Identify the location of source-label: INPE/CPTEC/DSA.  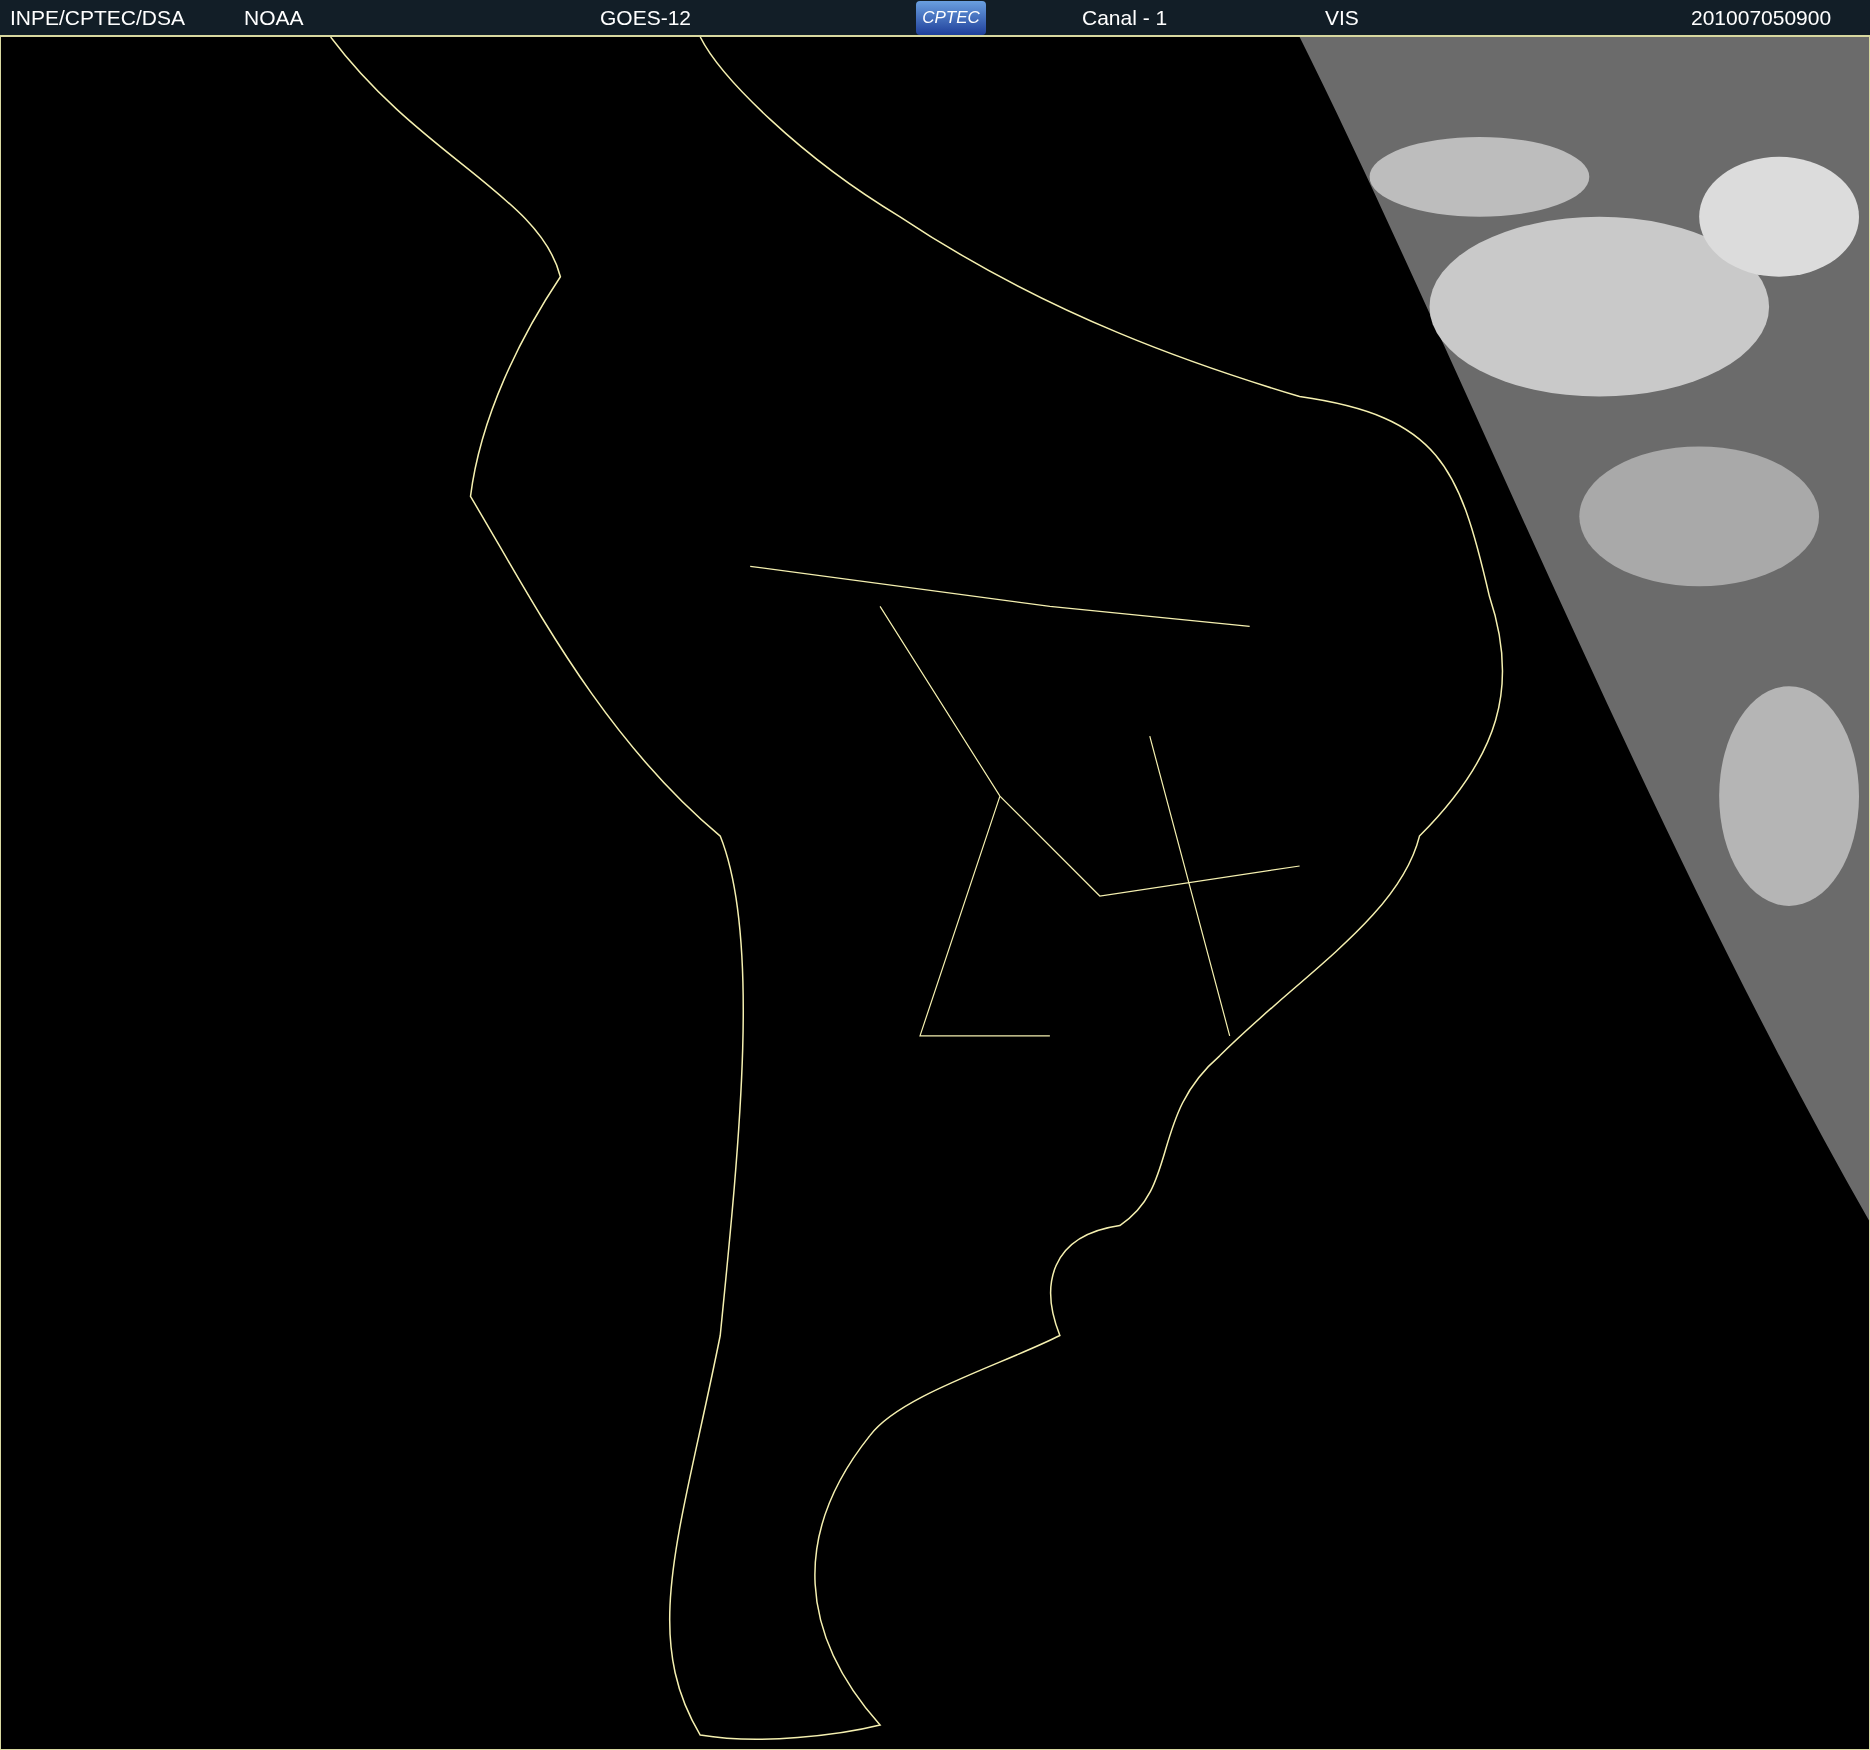
(98, 17).